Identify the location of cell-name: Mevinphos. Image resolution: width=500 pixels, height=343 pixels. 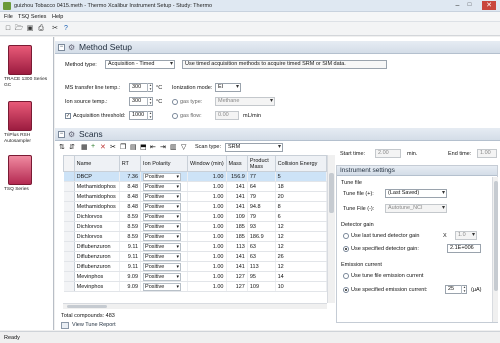
(97, 286).